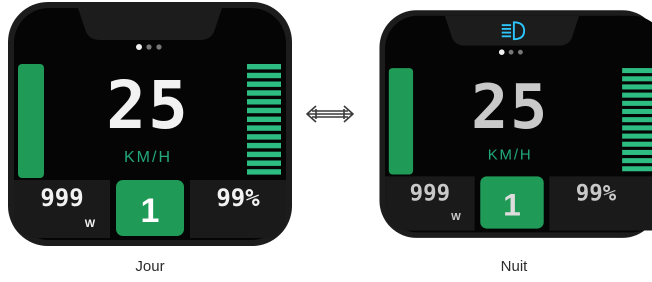 The width and height of the screenshot is (652, 282). What do you see at coordinates (330, 114) in the screenshot?
I see `double-arrow-icon` at bounding box center [330, 114].